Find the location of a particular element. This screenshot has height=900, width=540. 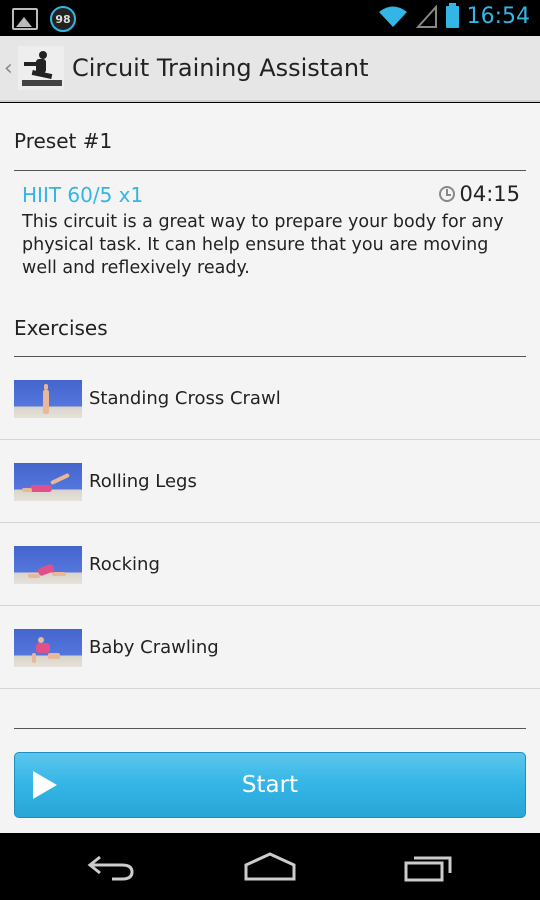

home-icon is located at coordinates (270, 867).